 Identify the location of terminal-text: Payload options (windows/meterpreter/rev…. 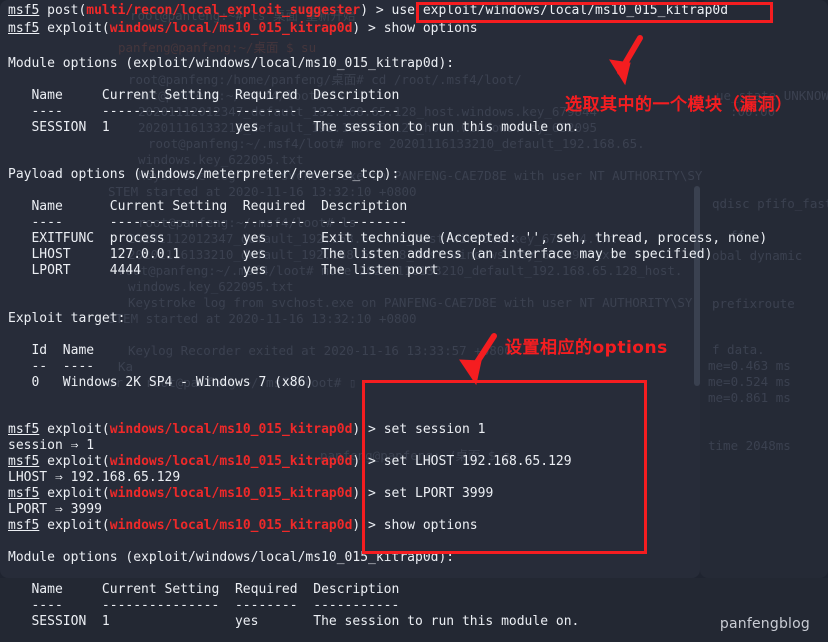
(204, 174).